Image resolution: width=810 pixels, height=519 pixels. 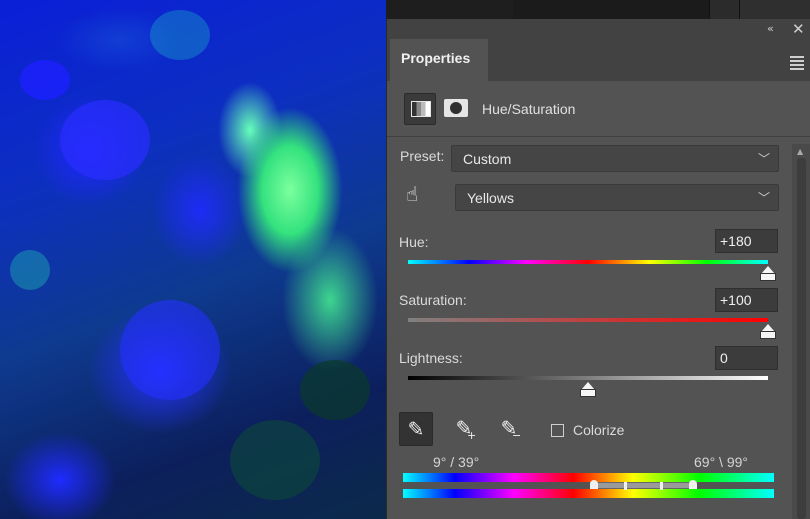 I want to click on tab-properties: Properties, so click(x=439, y=60).